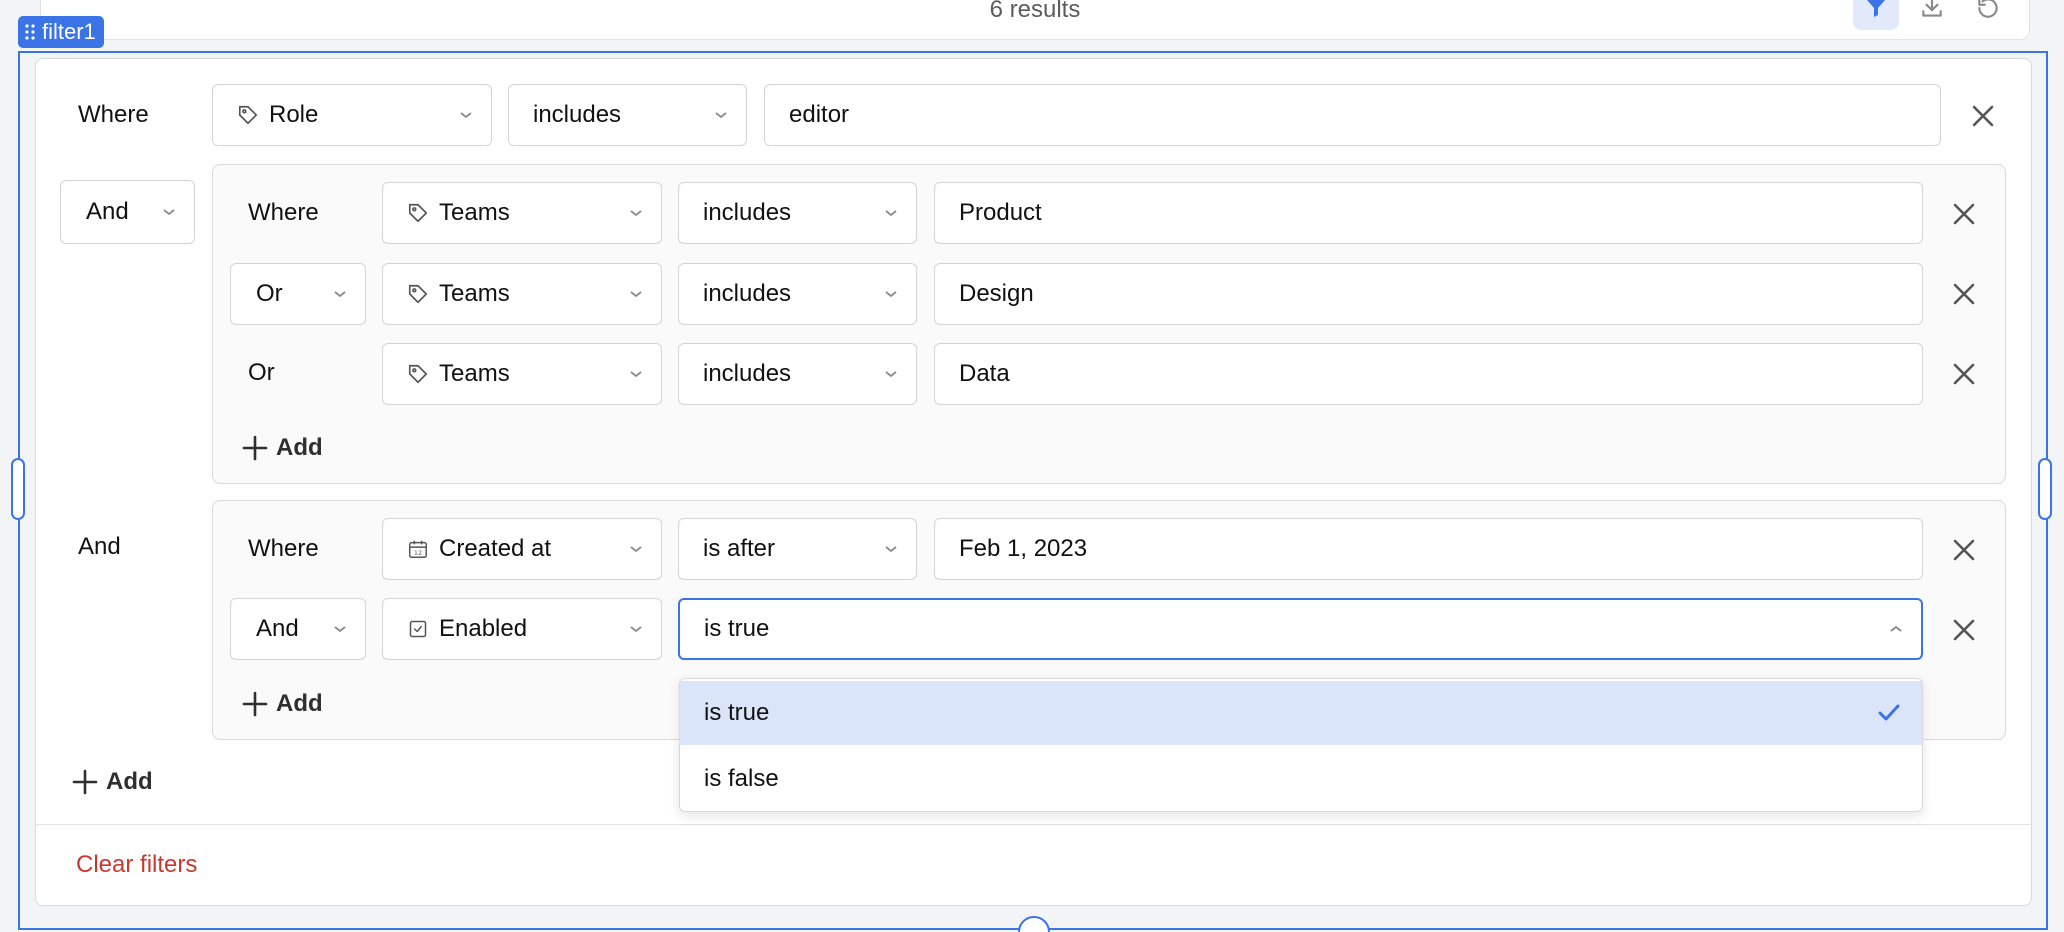 The height and width of the screenshot is (932, 2064). What do you see at coordinates (30, 32) in the screenshot?
I see `drag-handle-icon` at bounding box center [30, 32].